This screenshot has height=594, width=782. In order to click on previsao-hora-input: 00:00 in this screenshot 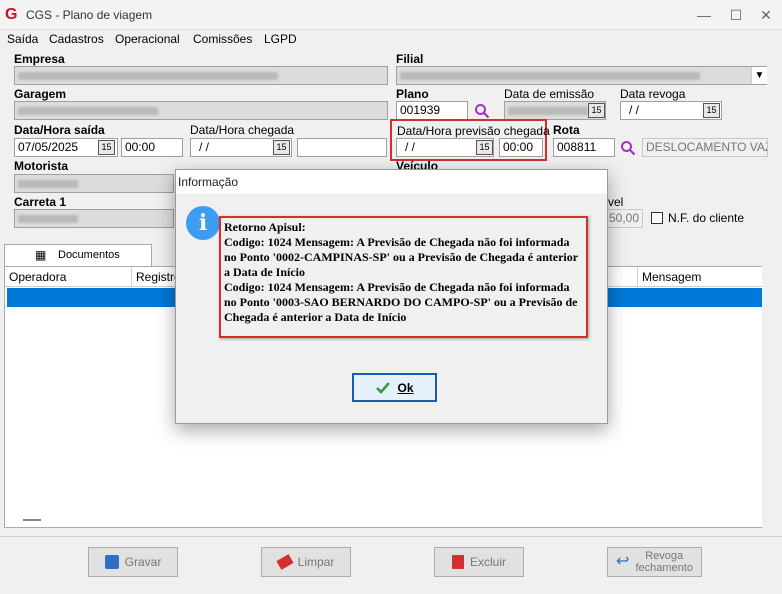, I will do `click(521, 147)`.